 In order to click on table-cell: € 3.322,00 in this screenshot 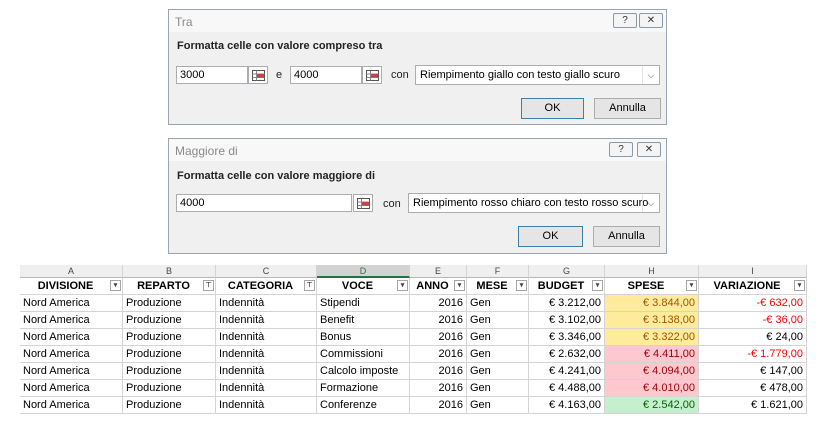, I will do `click(652, 337)`.